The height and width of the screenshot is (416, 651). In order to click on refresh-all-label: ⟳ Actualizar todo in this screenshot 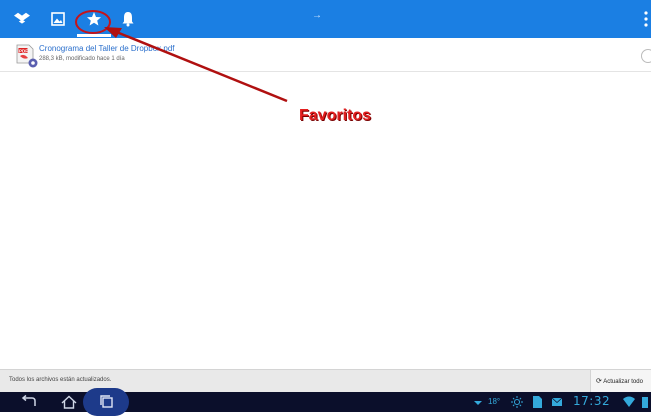, I will do `click(619, 381)`.